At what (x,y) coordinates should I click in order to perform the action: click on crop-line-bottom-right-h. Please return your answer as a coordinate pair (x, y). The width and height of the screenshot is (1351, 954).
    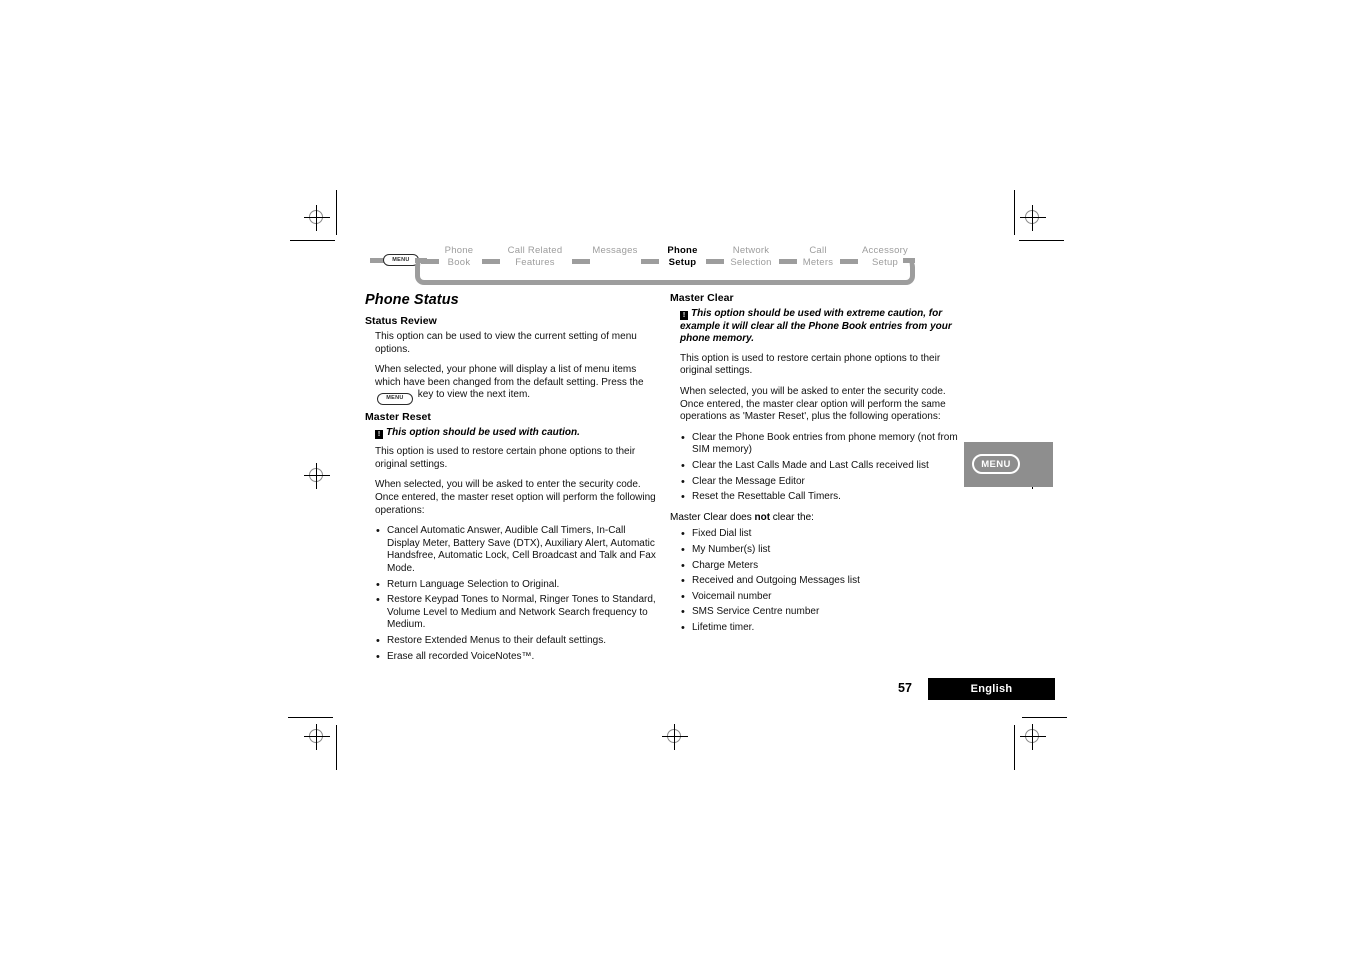
    Looking at the image, I should click on (1044, 717).